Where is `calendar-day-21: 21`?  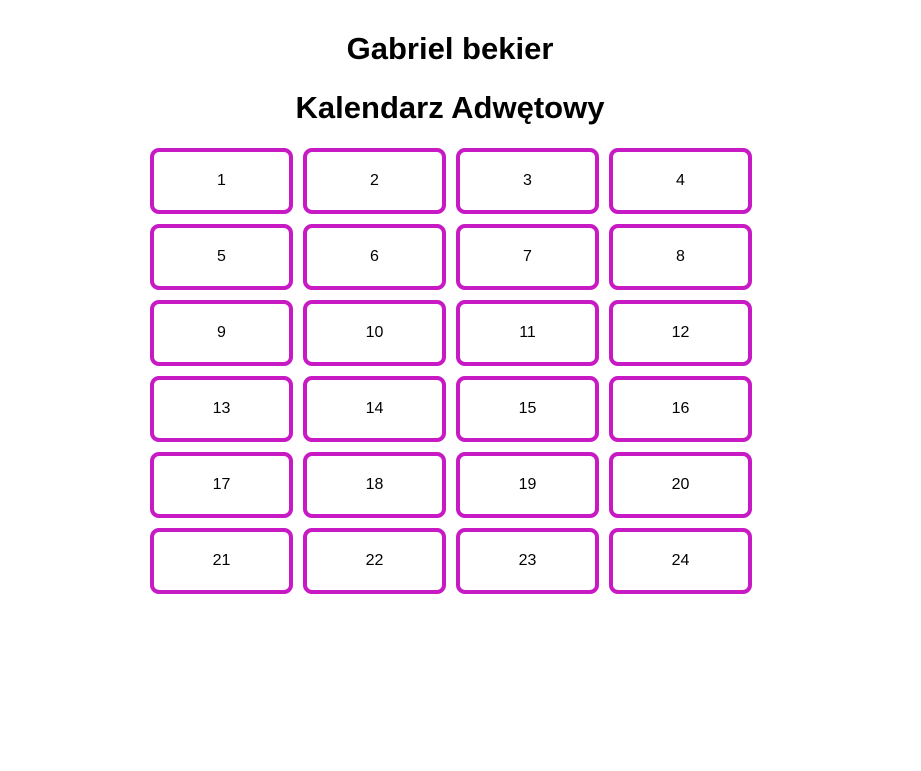
calendar-day-21: 21 is located at coordinates (221, 561).